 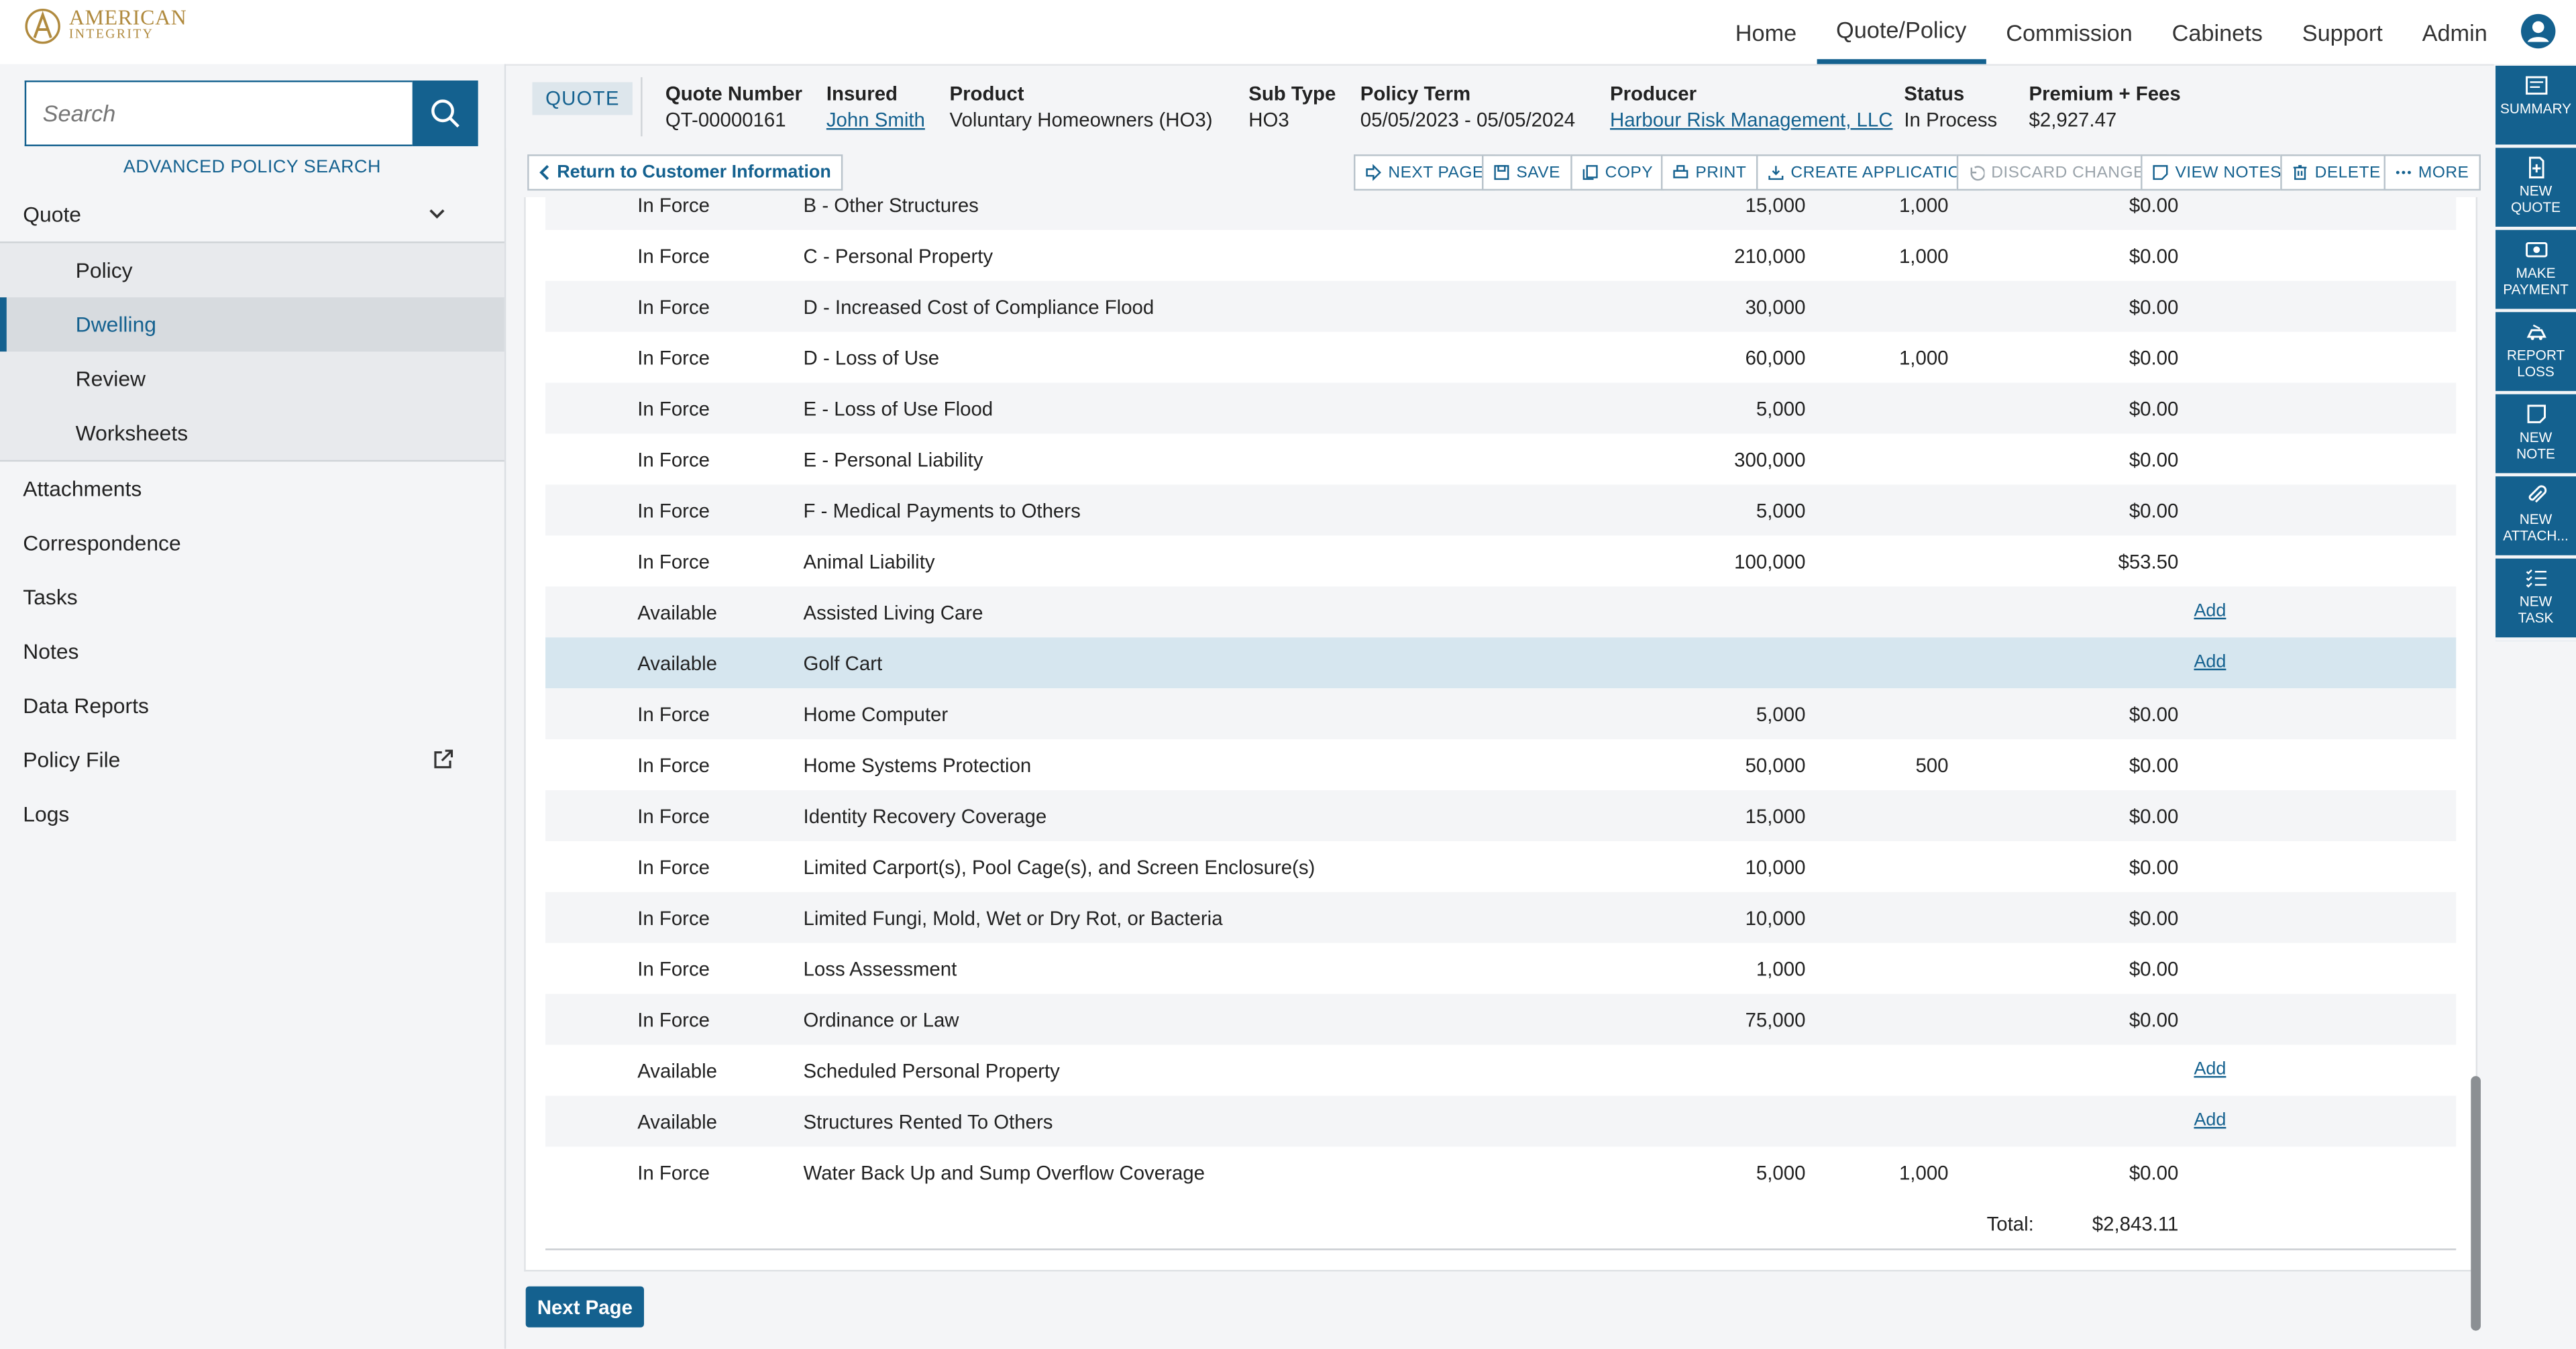 I want to click on premium-value: $2,927.47, so click(x=2073, y=119).